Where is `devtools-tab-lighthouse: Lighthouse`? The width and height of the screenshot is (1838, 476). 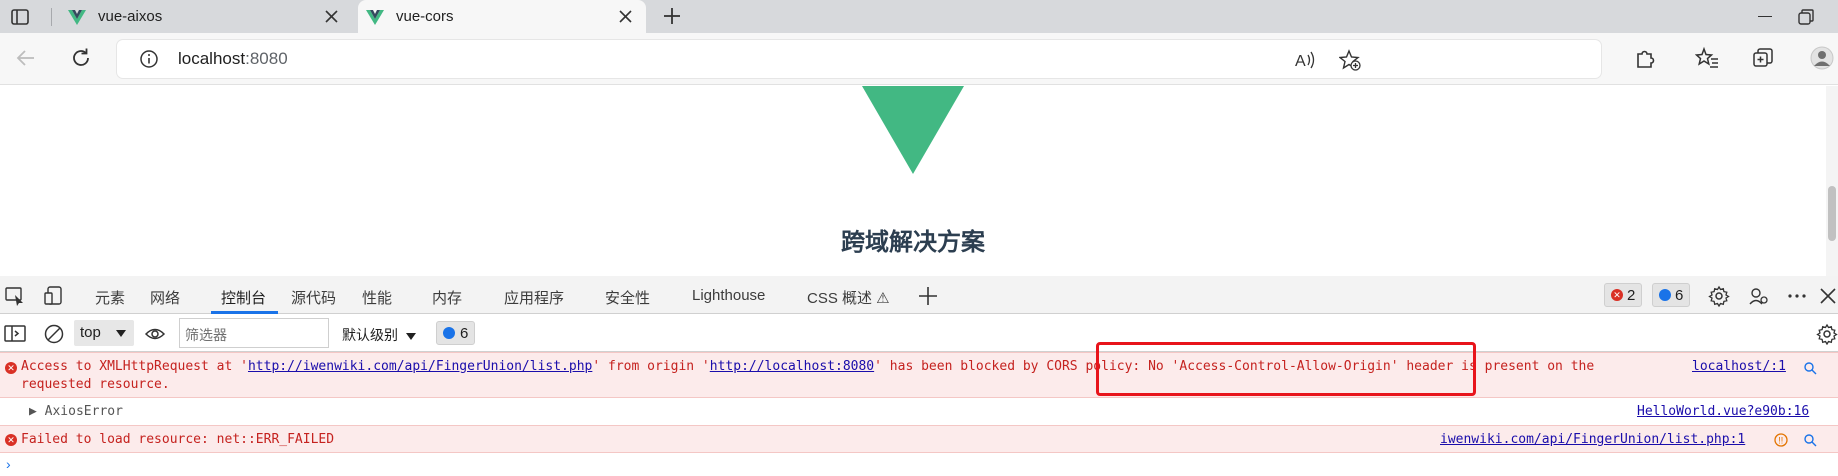
devtools-tab-lighthouse: Lighthouse is located at coordinates (728, 295).